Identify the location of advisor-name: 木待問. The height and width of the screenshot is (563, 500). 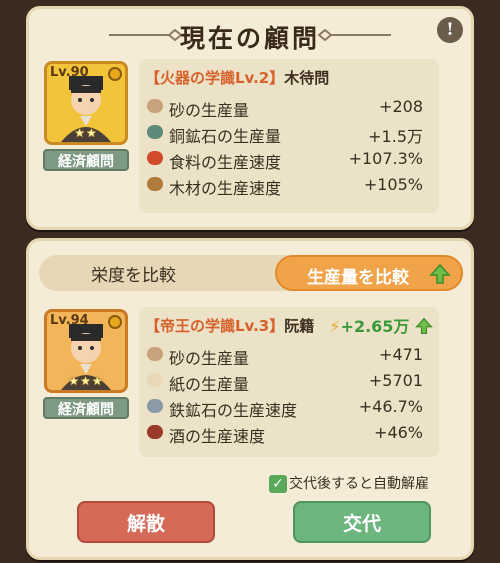
(307, 78).